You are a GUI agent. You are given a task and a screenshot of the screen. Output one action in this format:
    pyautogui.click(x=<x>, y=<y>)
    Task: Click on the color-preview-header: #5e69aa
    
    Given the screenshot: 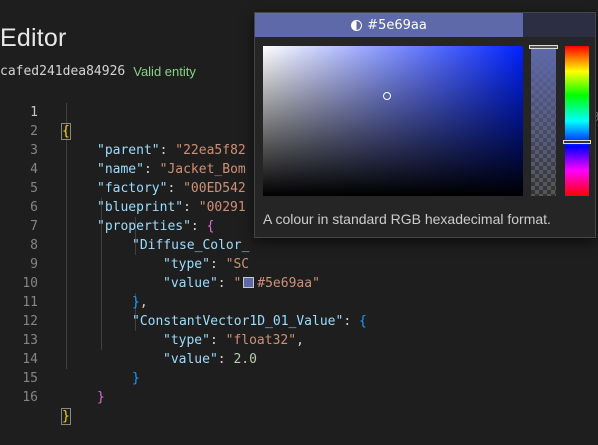 What is the action you would take?
    pyautogui.click(x=389, y=25)
    